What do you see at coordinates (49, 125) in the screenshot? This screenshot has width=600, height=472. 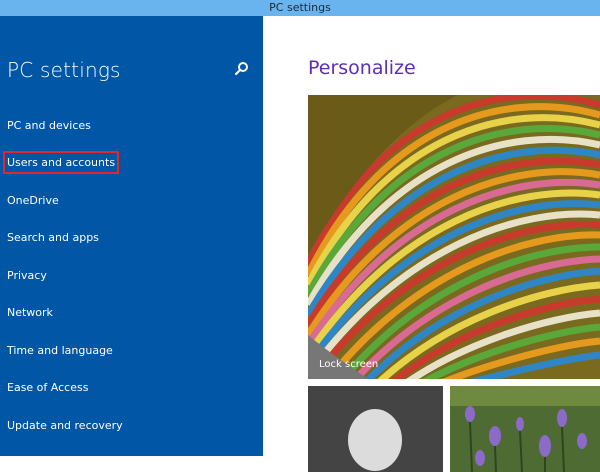 I see `sidebar-item-pc-and-devices: PC and devices` at bounding box center [49, 125].